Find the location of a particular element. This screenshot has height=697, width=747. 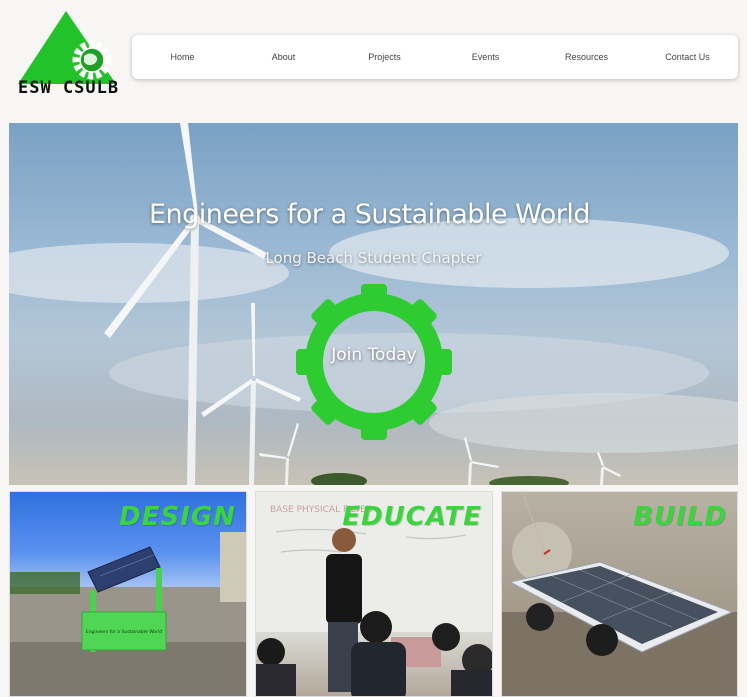

nav-about: About is located at coordinates (283, 57).